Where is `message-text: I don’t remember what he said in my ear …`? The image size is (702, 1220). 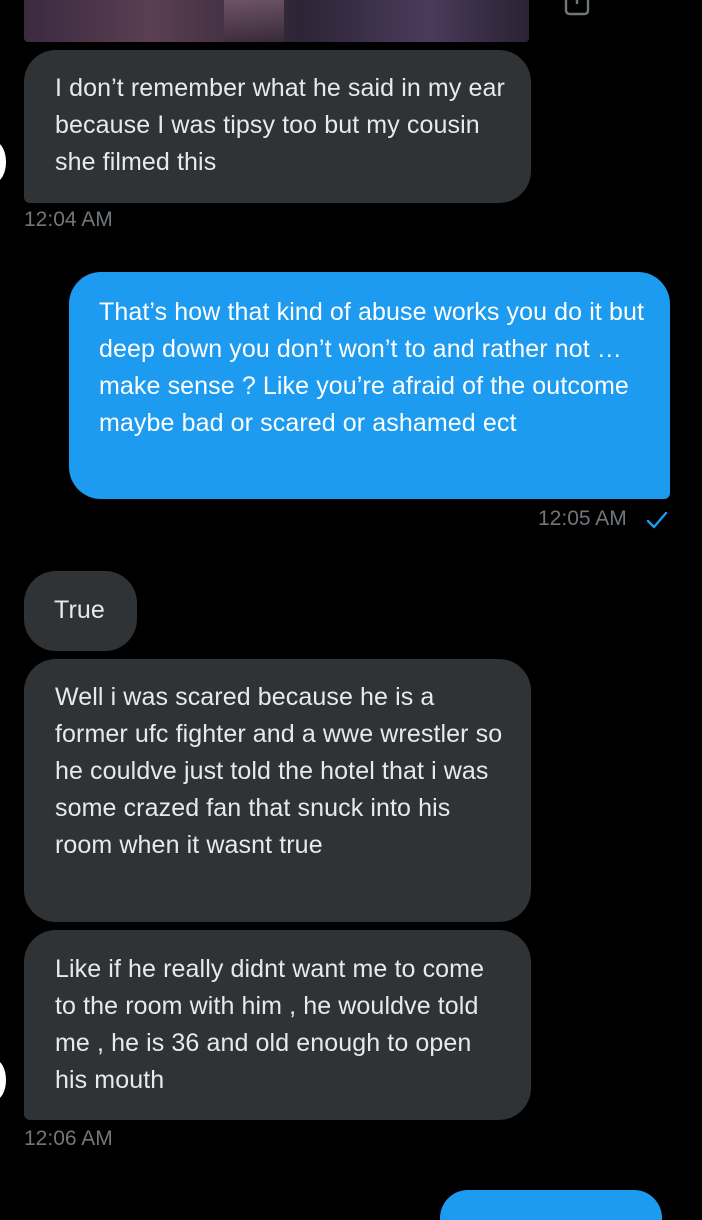 message-text: I don’t remember what he said in my ear … is located at coordinates (280, 125).